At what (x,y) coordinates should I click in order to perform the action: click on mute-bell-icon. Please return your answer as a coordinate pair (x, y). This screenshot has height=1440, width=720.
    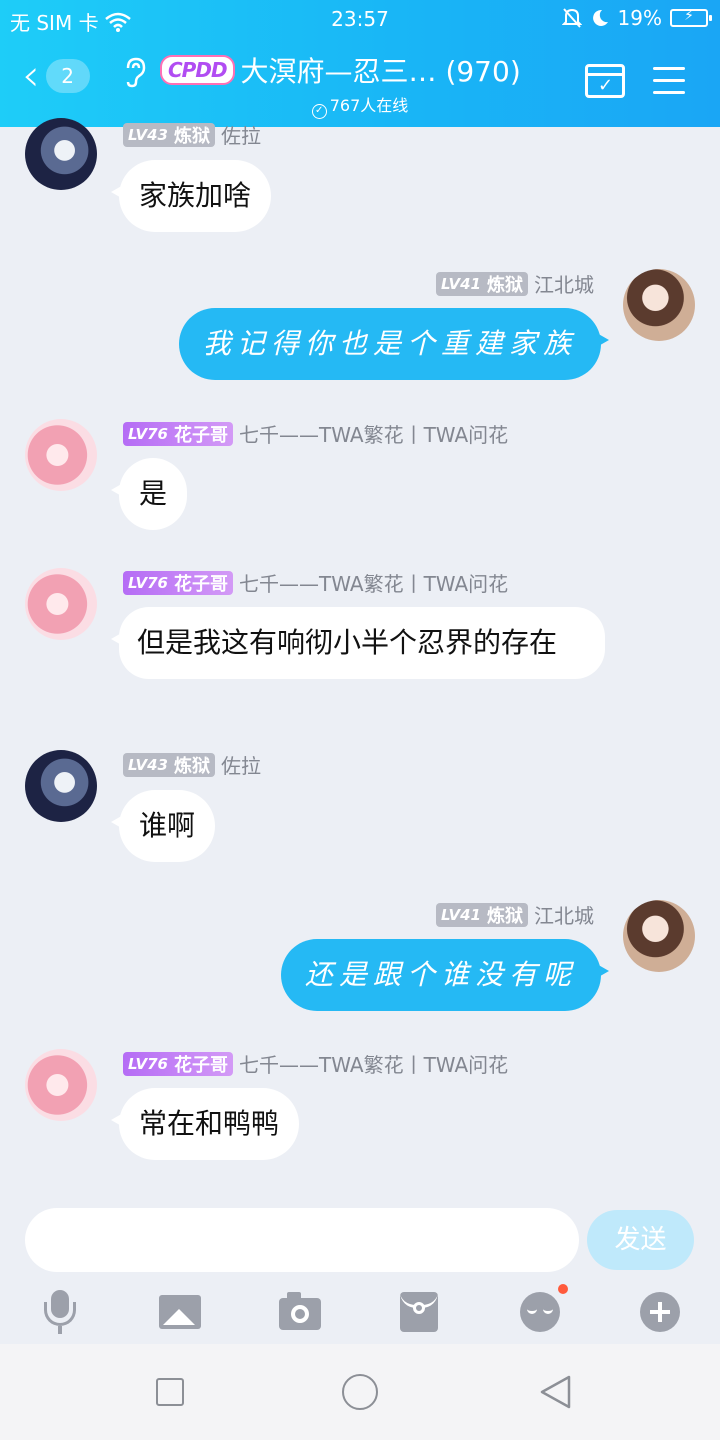
    Looking at the image, I should click on (571, 18).